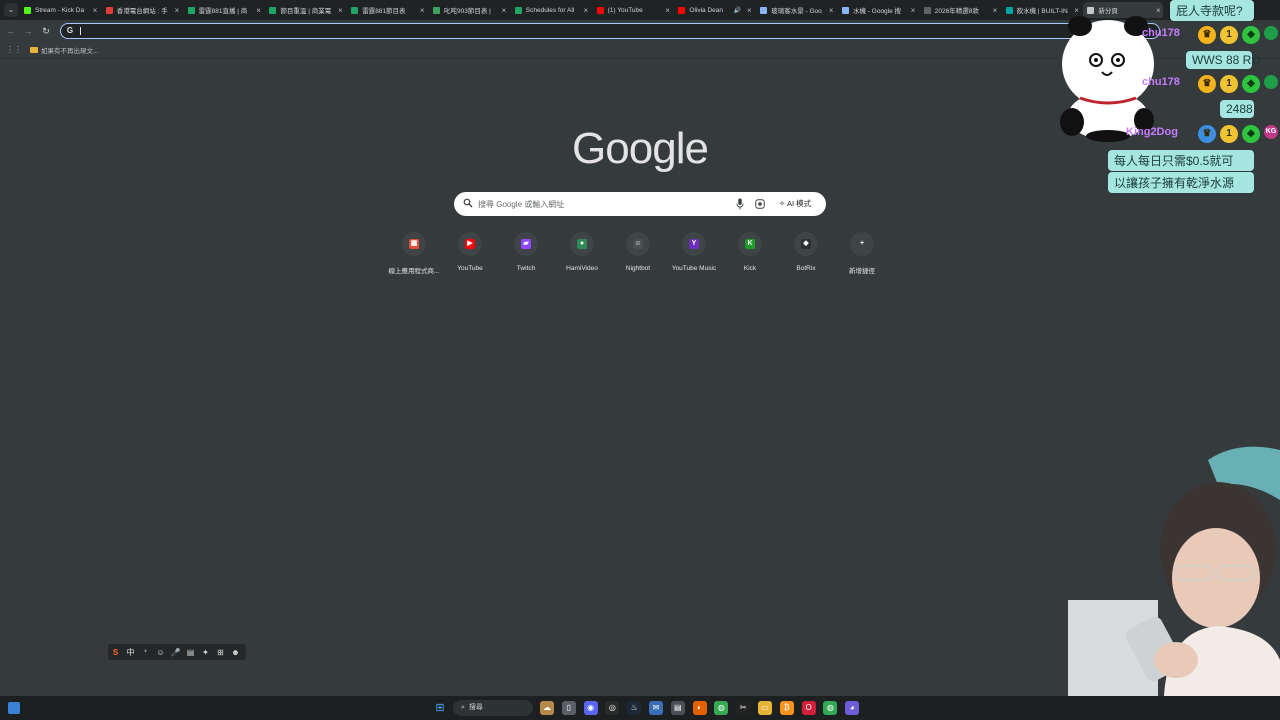 This screenshot has height=720, width=1280. What do you see at coordinates (493, 708) in the screenshot?
I see `taskbar-search: ⌕ 搜尋` at bounding box center [493, 708].